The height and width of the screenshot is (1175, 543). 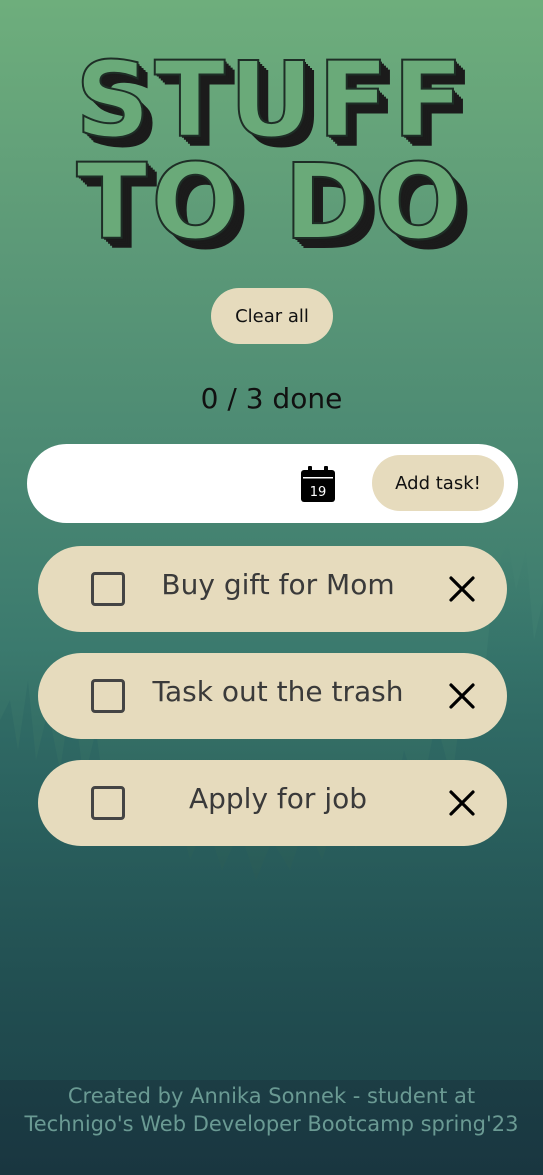 What do you see at coordinates (271, 100) in the screenshot?
I see `title-line-1: STUFF` at bounding box center [271, 100].